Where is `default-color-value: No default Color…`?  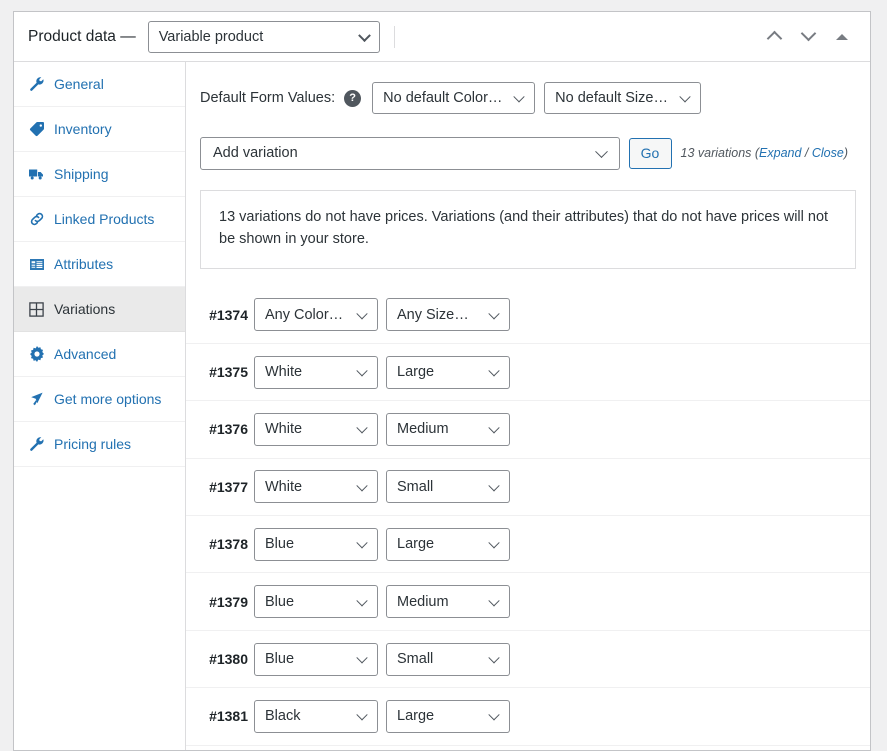 default-color-value: No default Color… is located at coordinates (443, 98).